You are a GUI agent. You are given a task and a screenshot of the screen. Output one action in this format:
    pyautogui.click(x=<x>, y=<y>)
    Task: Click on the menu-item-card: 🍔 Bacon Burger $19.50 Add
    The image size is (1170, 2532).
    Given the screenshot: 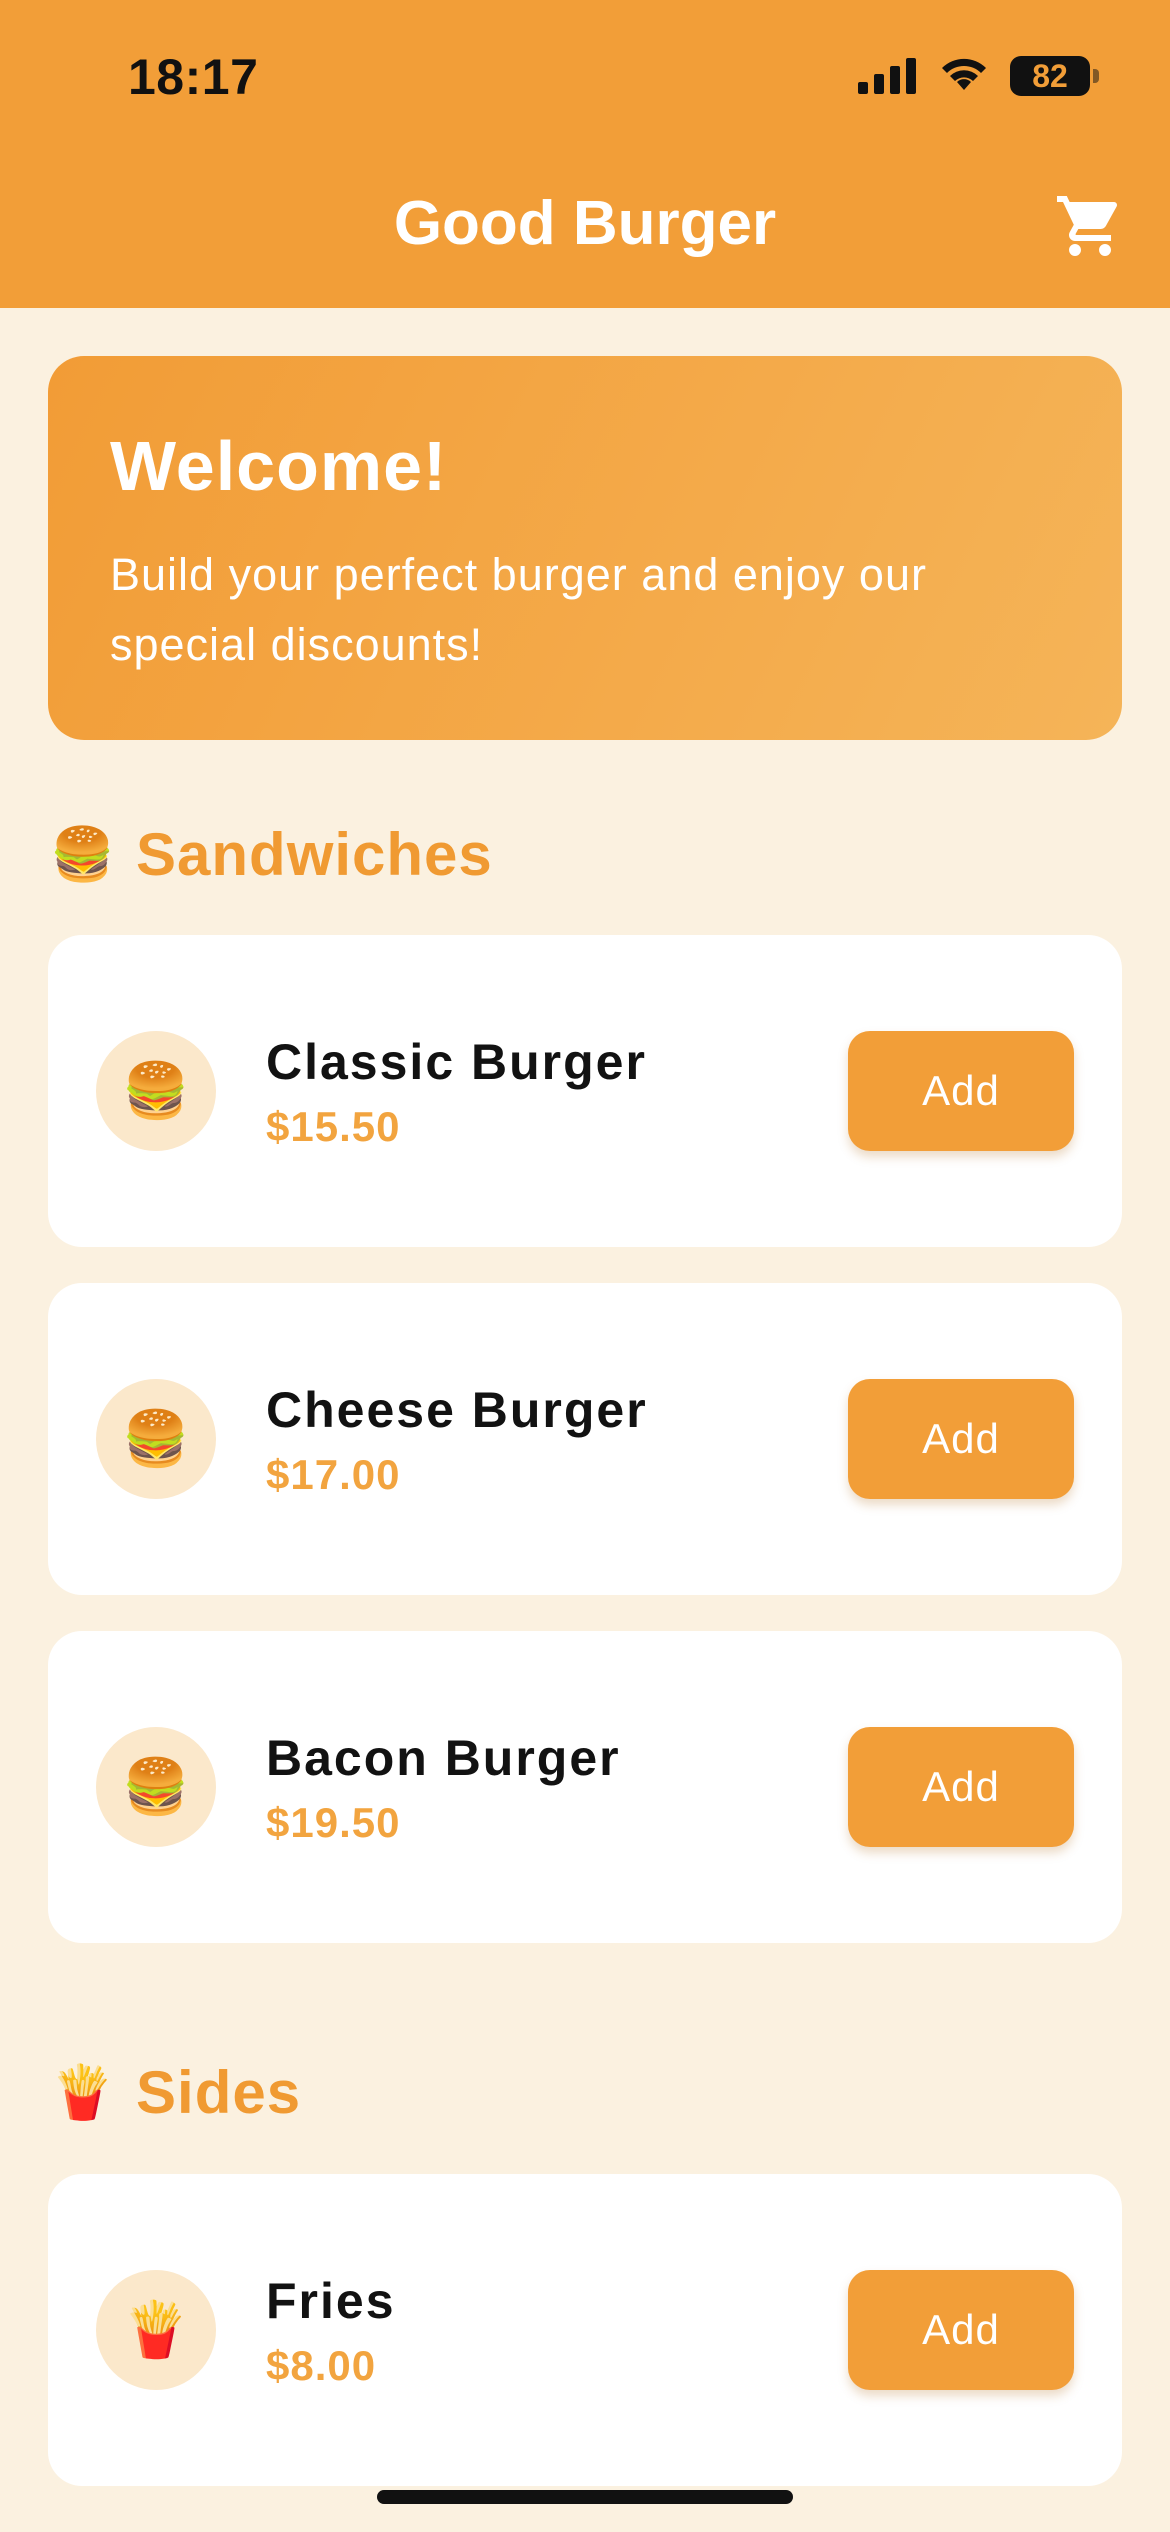 What is the action you would take?
    pyautogui.click(x=585, y=1787)
    